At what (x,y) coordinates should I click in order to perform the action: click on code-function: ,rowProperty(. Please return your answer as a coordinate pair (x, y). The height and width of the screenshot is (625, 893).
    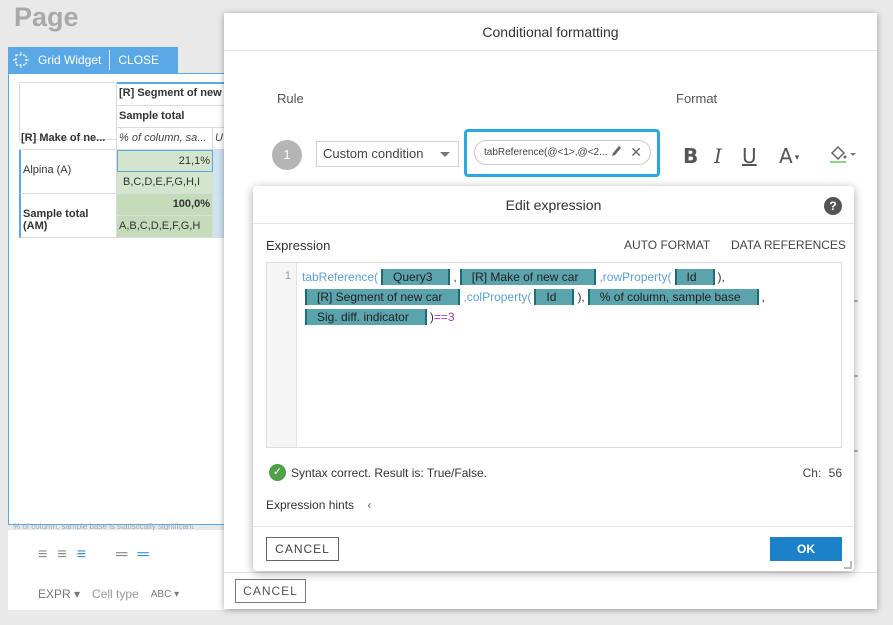
    Looking at the image, I should click on (635, 277).